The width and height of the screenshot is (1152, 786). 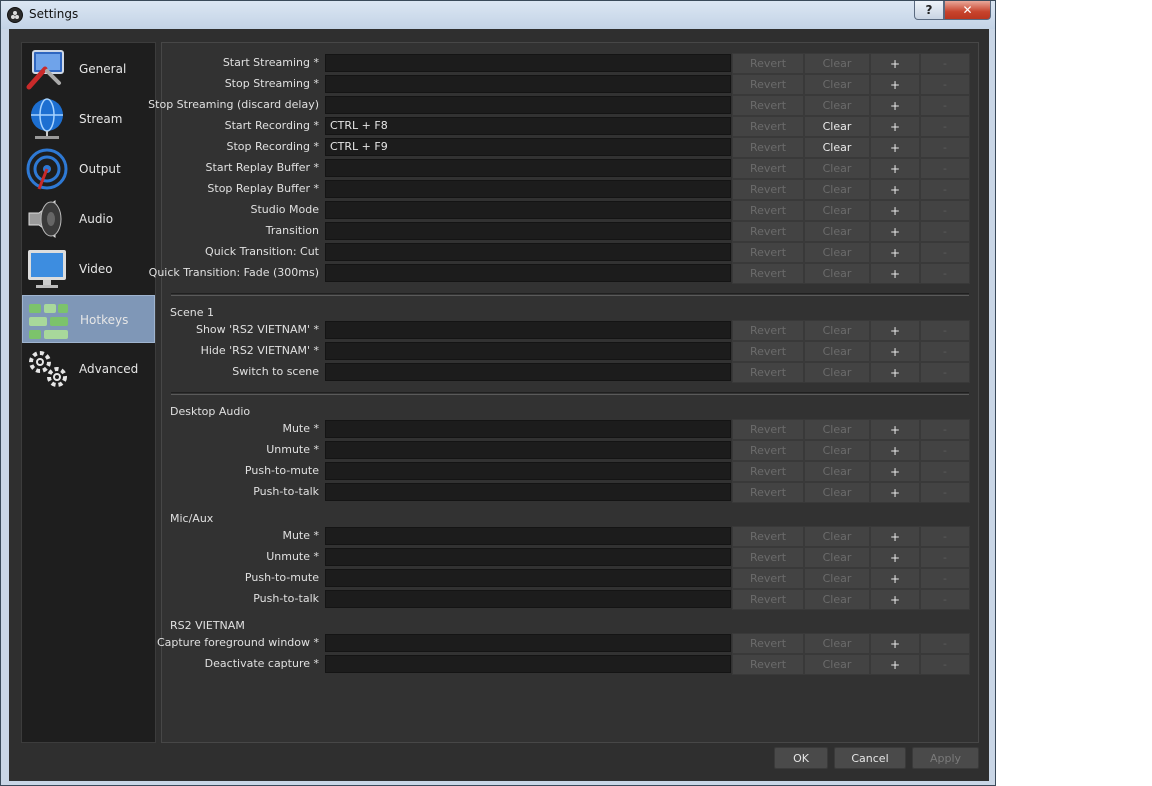 I want to click on sidebar-item-audio: Audio, so click(x=88, y=219).